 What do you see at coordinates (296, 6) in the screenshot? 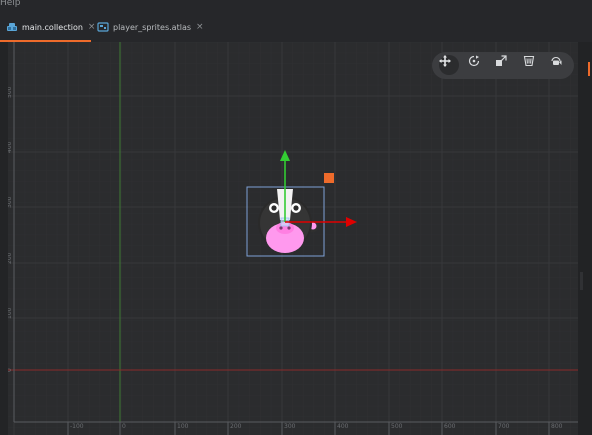
I see `menu-bar: Help` at bounding box center [296, 6].